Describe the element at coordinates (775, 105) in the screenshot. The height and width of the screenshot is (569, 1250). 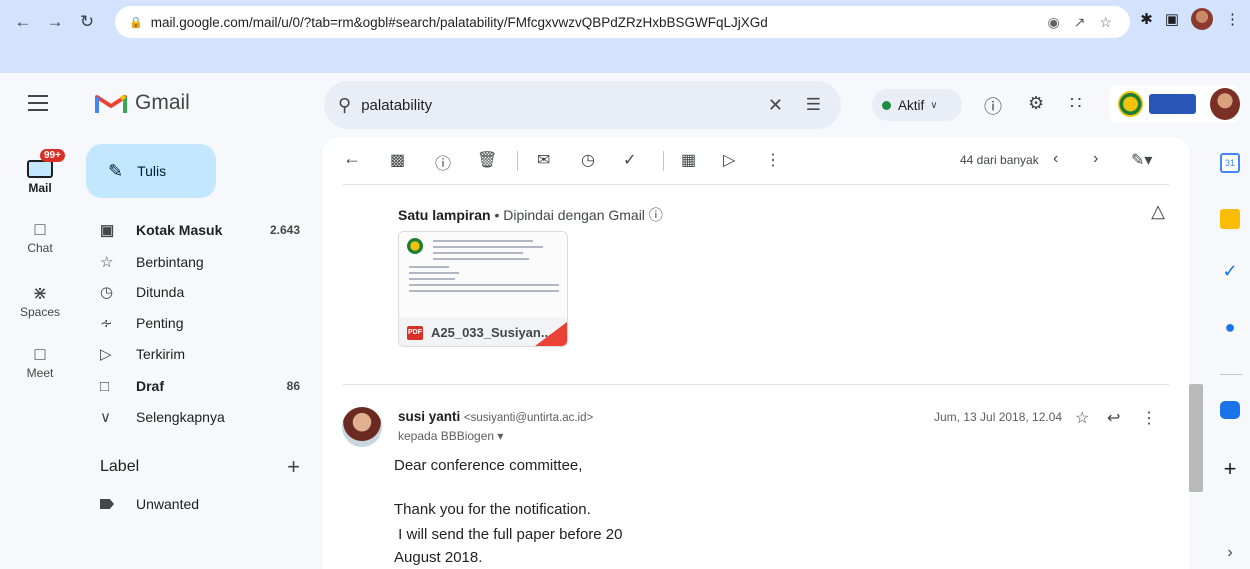
I see `clear-search-icon: ✕` at that location.